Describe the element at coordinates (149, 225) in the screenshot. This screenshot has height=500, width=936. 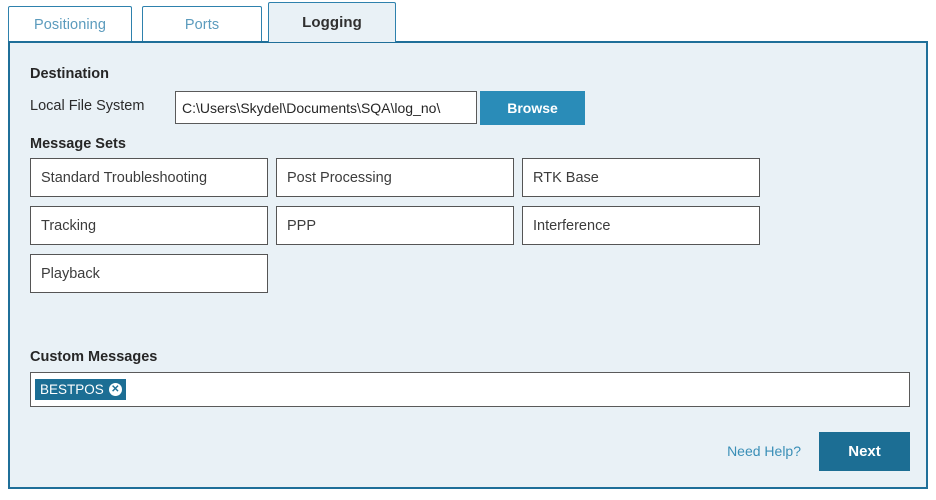
I see `message-set-tracking: Tracking` at that location.